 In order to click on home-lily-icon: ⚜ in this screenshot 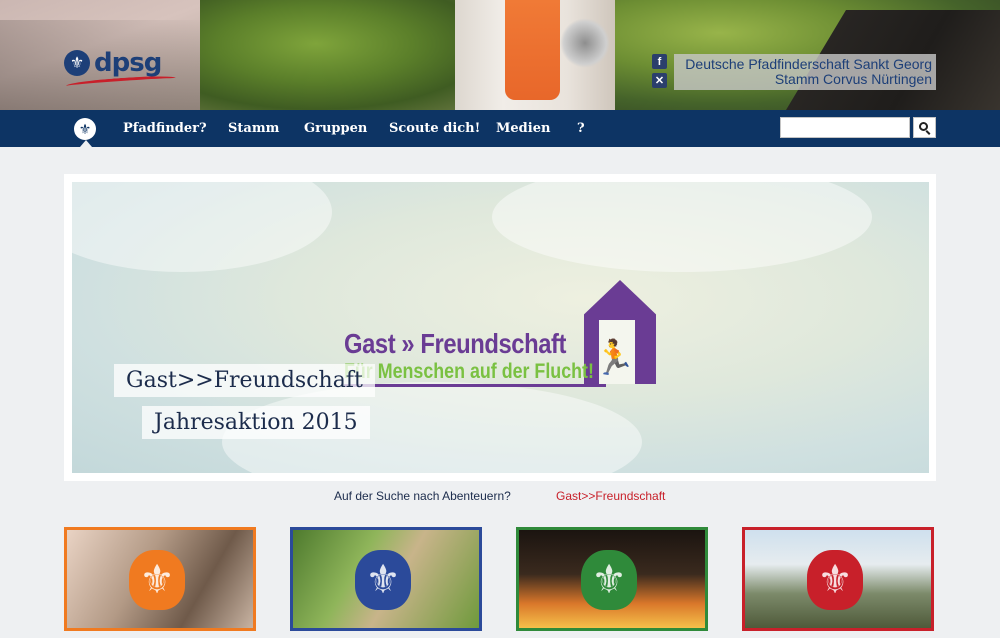, I will do `click(85, 129)`.